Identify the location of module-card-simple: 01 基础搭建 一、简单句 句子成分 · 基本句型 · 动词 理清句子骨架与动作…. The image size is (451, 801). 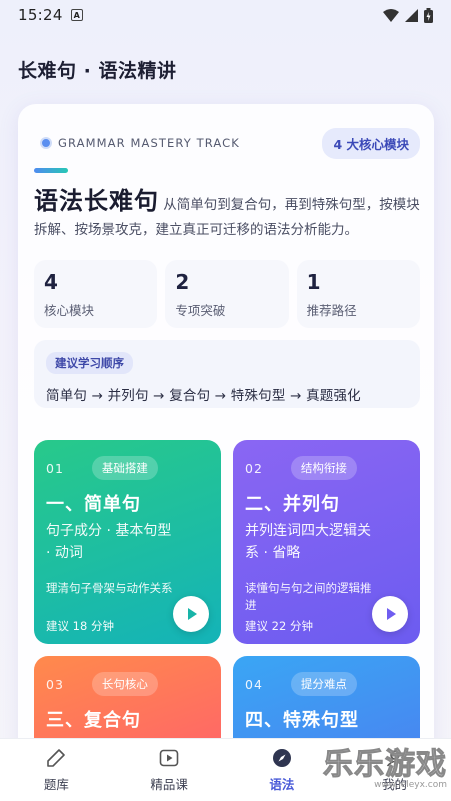
(127, 542).